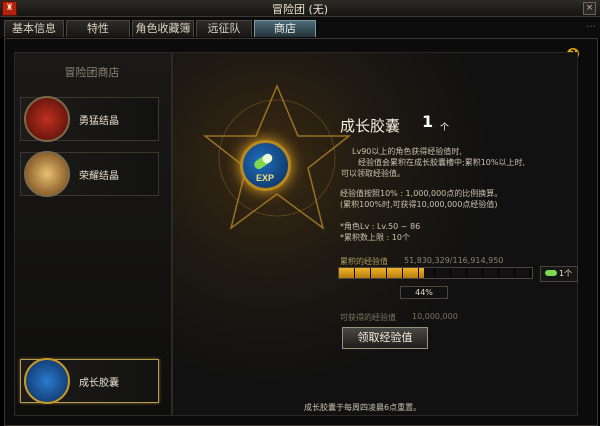  Describe the element at coordinates (435, 273) in the screenshot. I see `exp-progress-bar` at that location.